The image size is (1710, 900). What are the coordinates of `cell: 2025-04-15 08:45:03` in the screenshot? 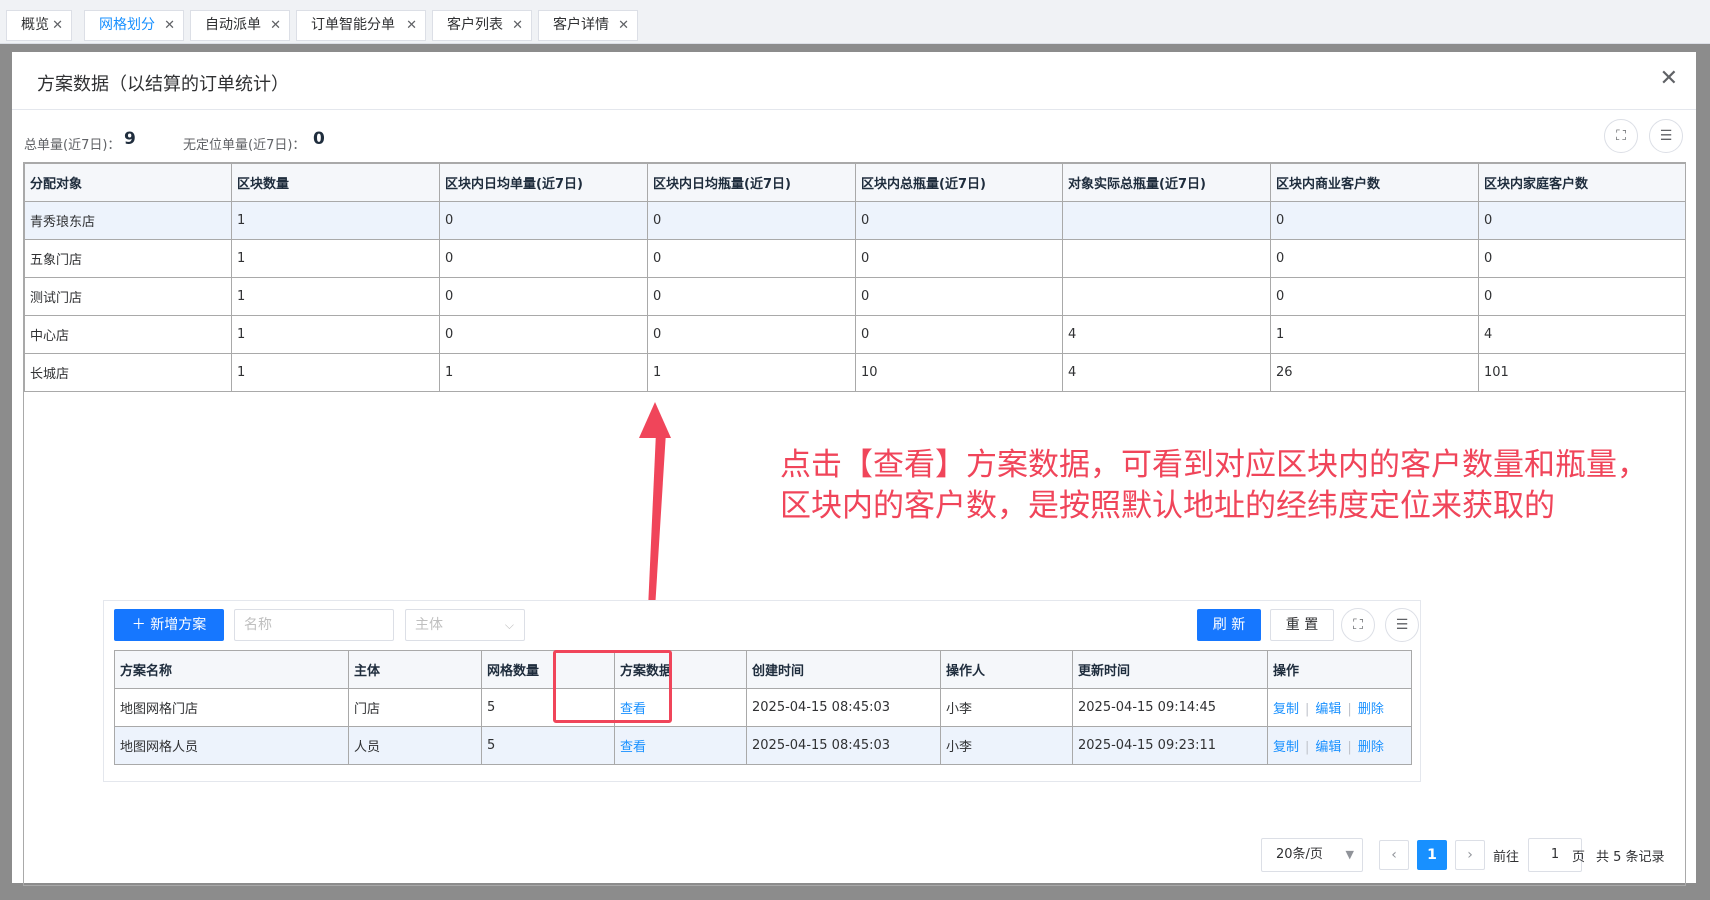 It's located at (843, 745).